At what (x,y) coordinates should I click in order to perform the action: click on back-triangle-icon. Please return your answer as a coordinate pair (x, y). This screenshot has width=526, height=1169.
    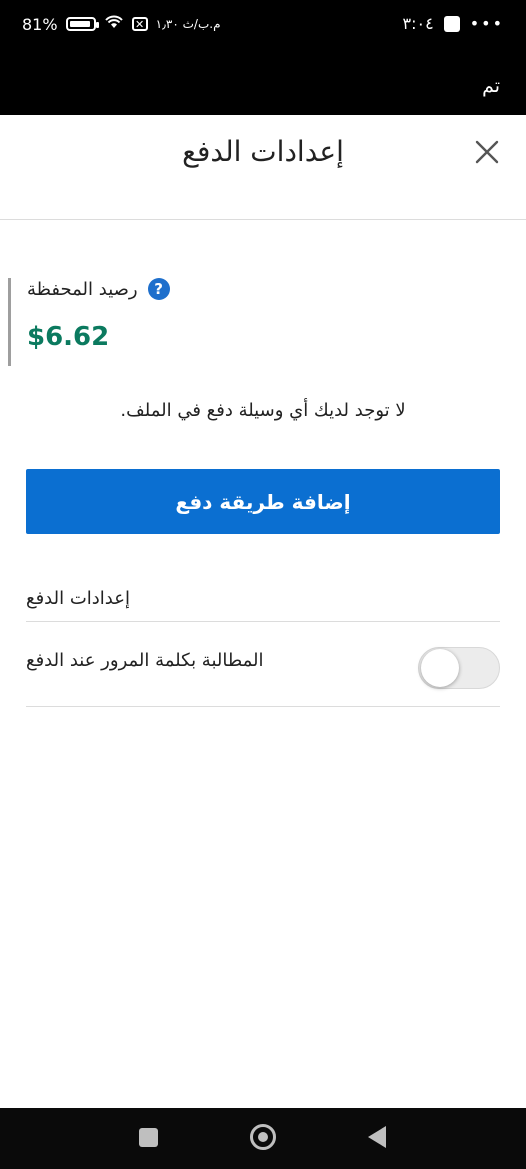
    Looking at the image, I should click on (377, 1137).